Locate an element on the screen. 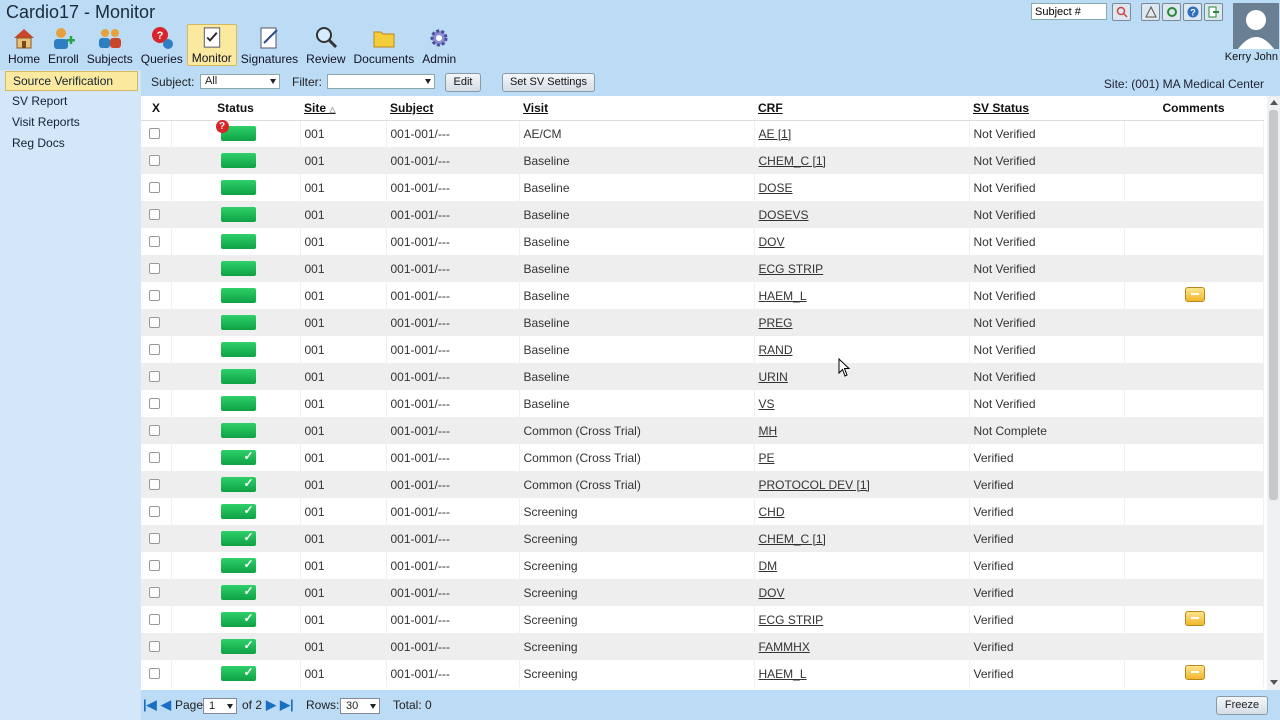 Image resolution: width=1280 pixels, height=720 pixels. nav-review: Review is located at coordinates (325, 45).